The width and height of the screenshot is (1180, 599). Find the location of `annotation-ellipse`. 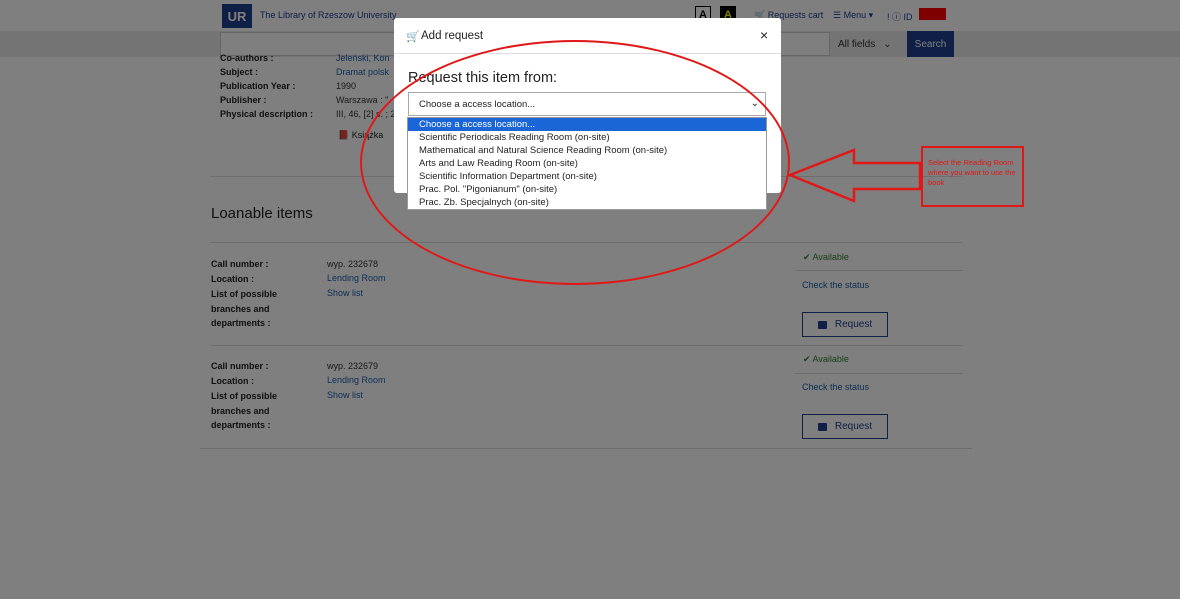

annotation-ellipse is located at coordinates (575, 162).